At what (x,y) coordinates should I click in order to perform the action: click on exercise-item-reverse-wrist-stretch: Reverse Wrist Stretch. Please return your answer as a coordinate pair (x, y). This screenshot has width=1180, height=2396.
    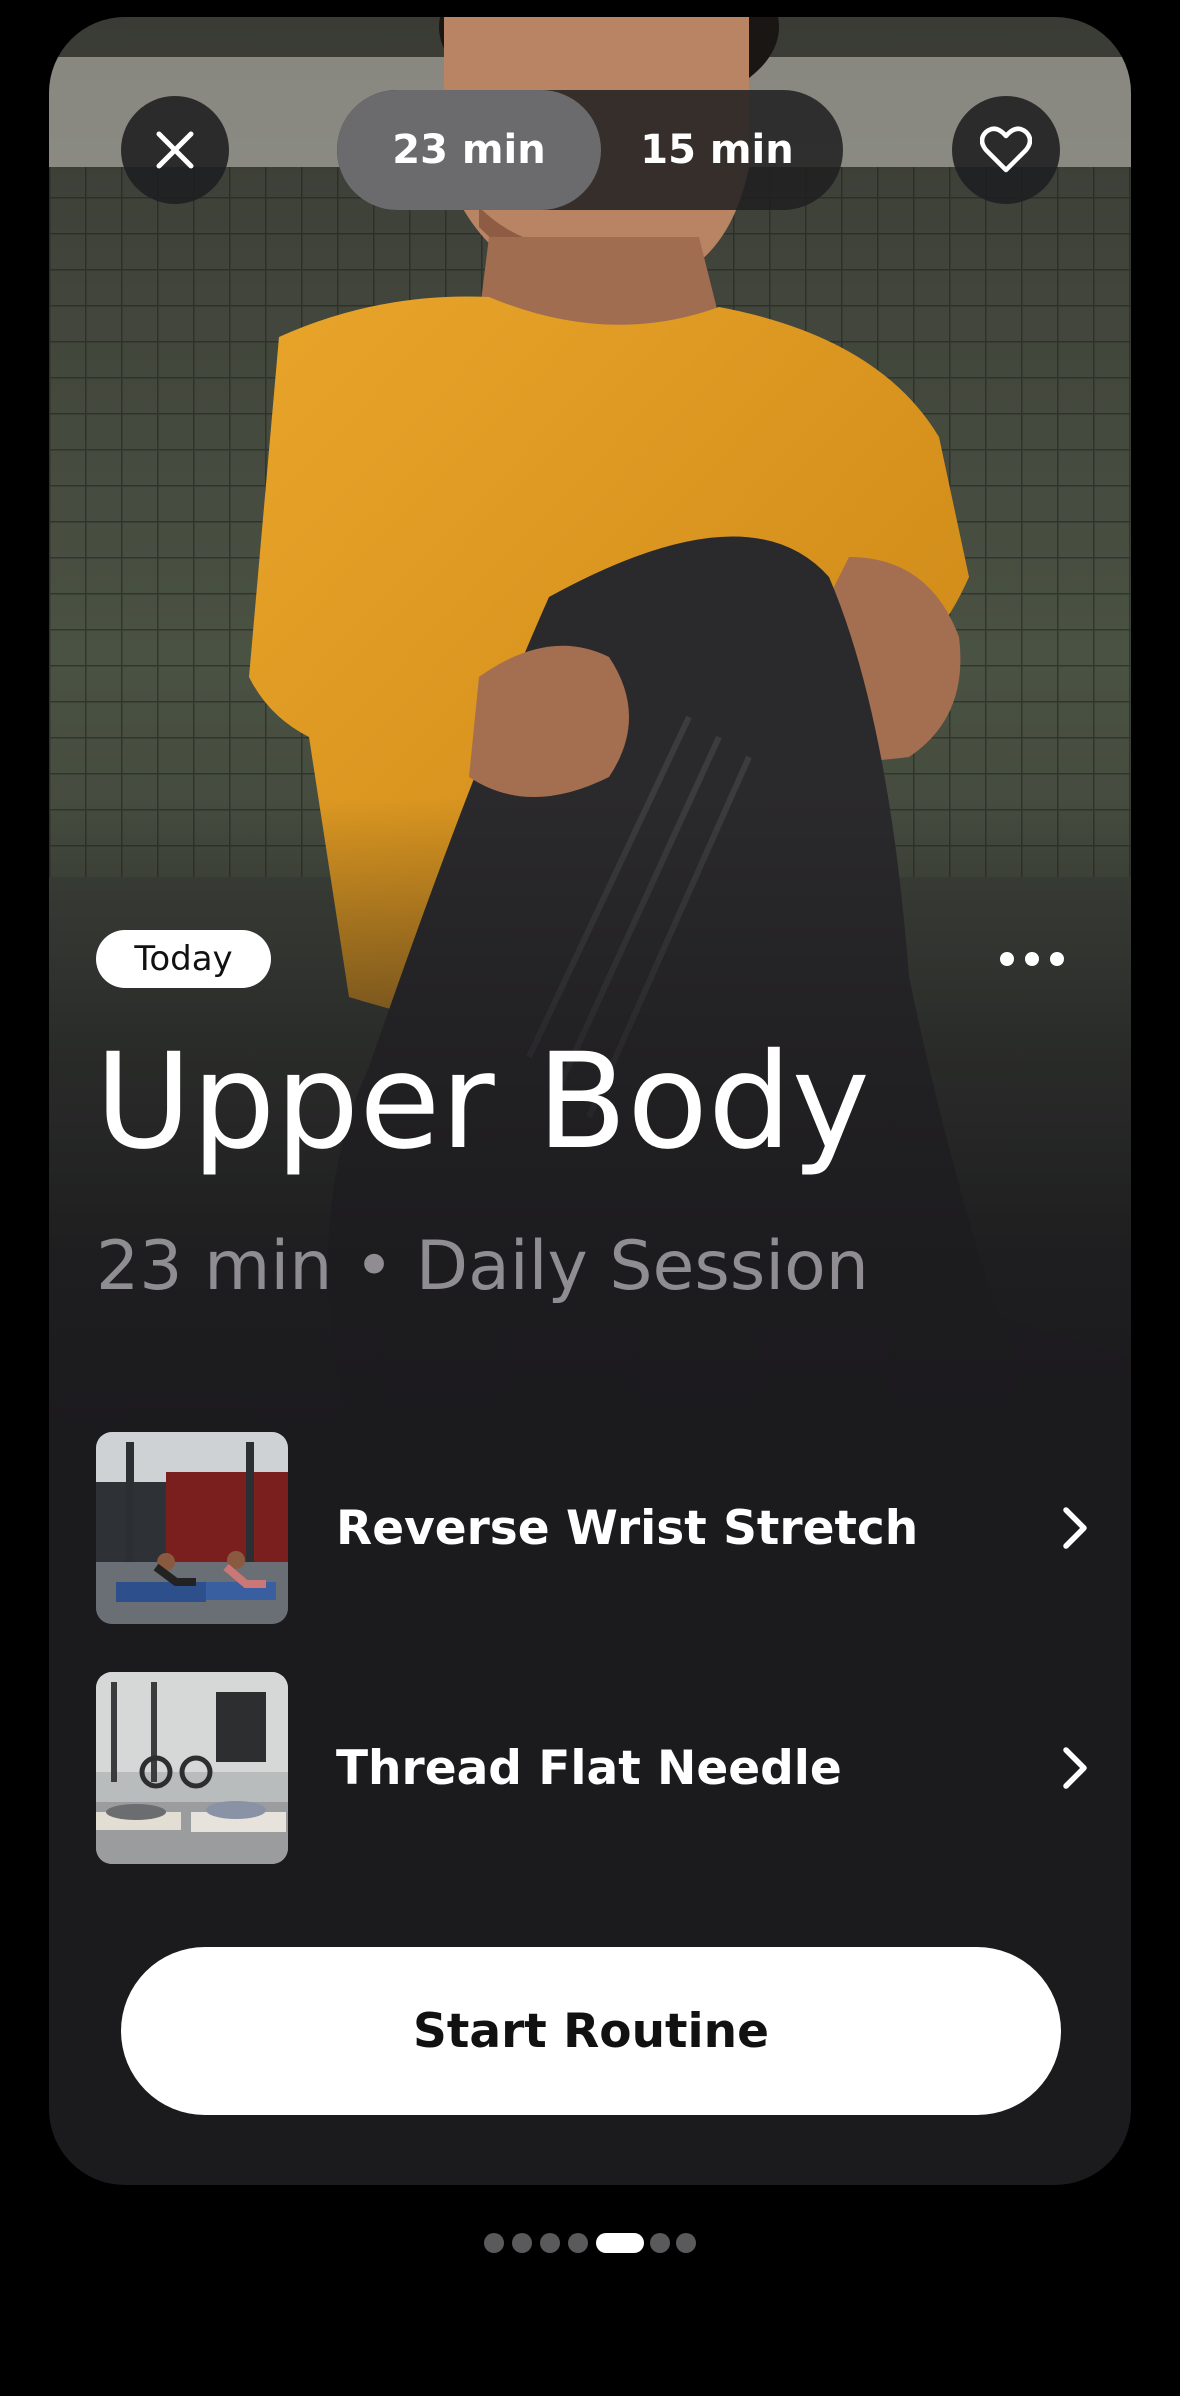
    Looking at the image, I should click on (601, 1528).